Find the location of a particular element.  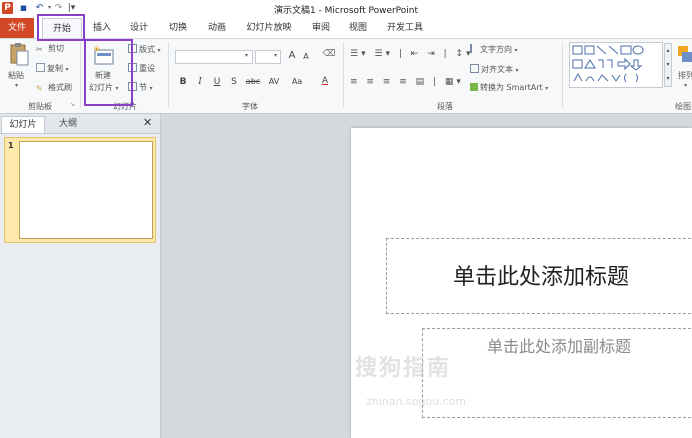

section-dropdown-icon: ▾ is located at coordinates (151, 88).